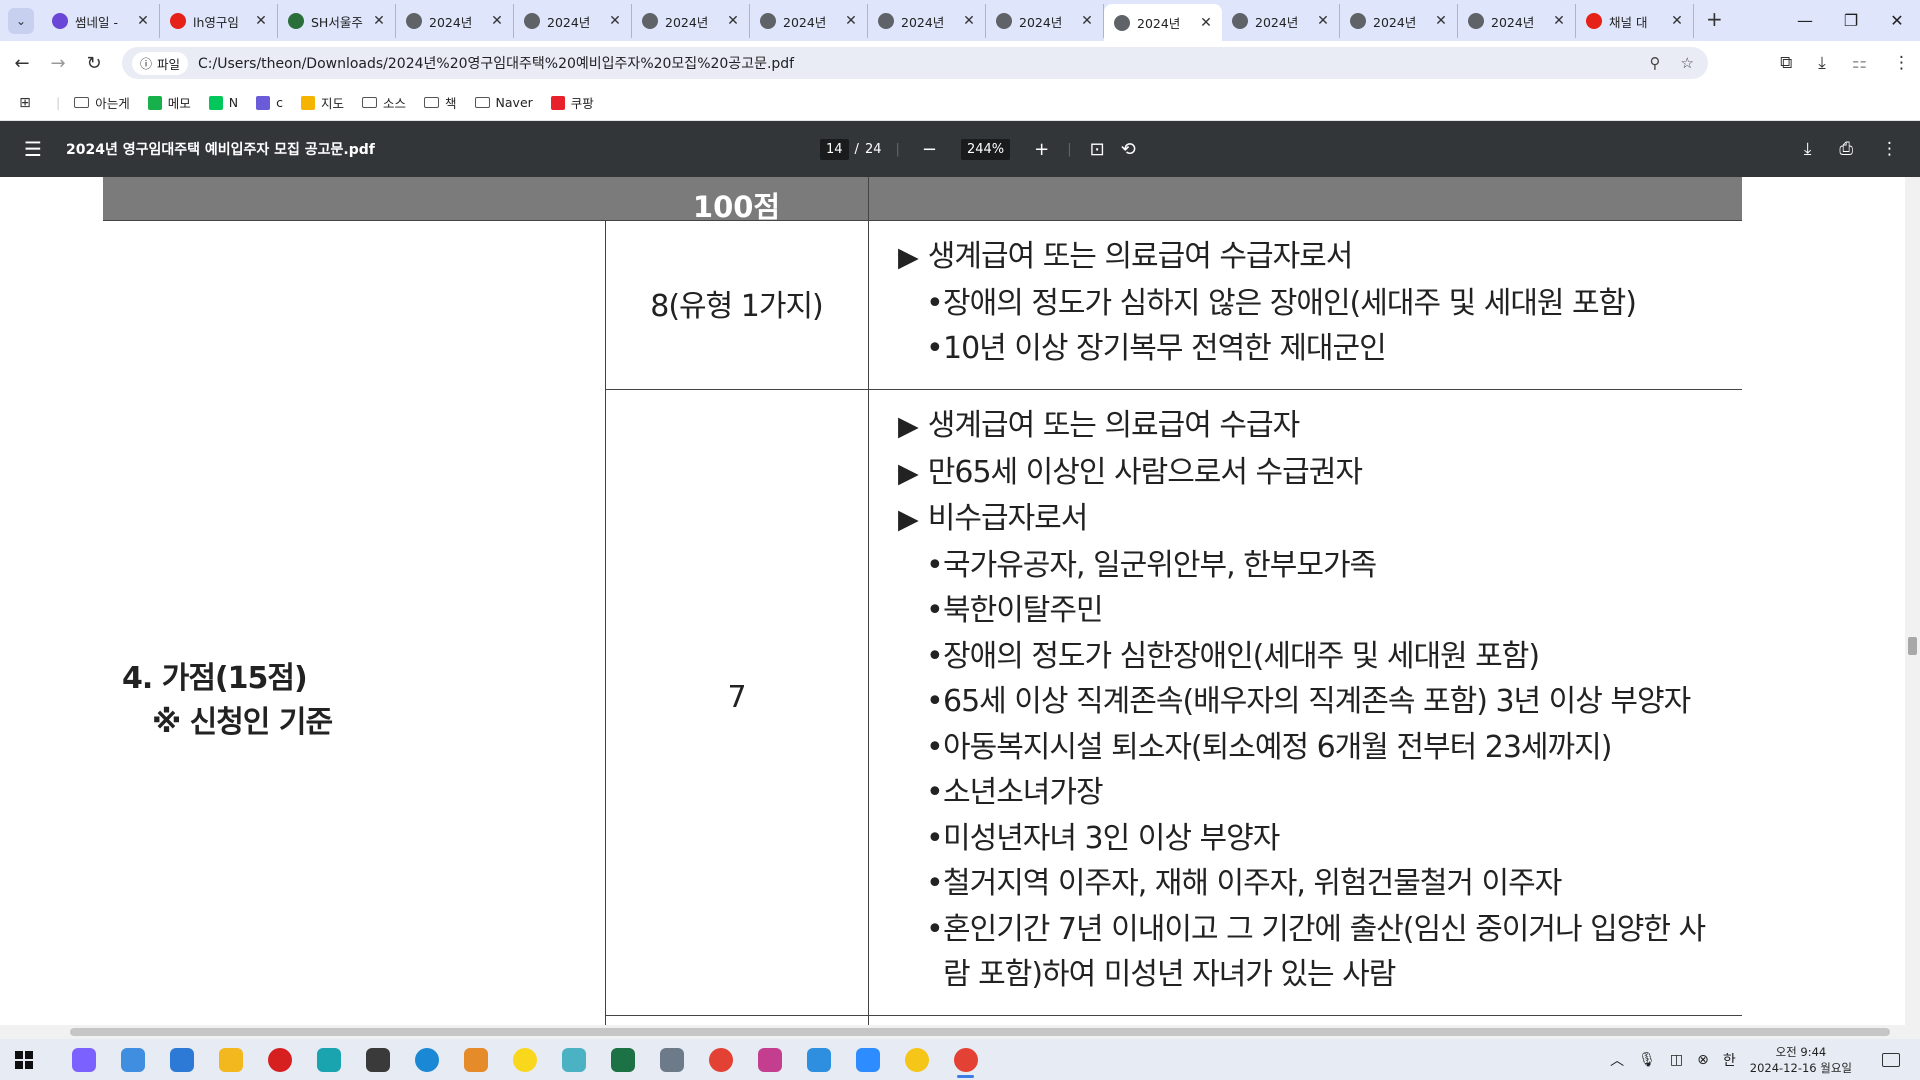 The width and height of the screenshot is (1920, 1080). Describe the element at coordinates (1801, 1060) in the screenshot. I see `clock: 오전 9:44 2024-12-16 월요일` at that location.